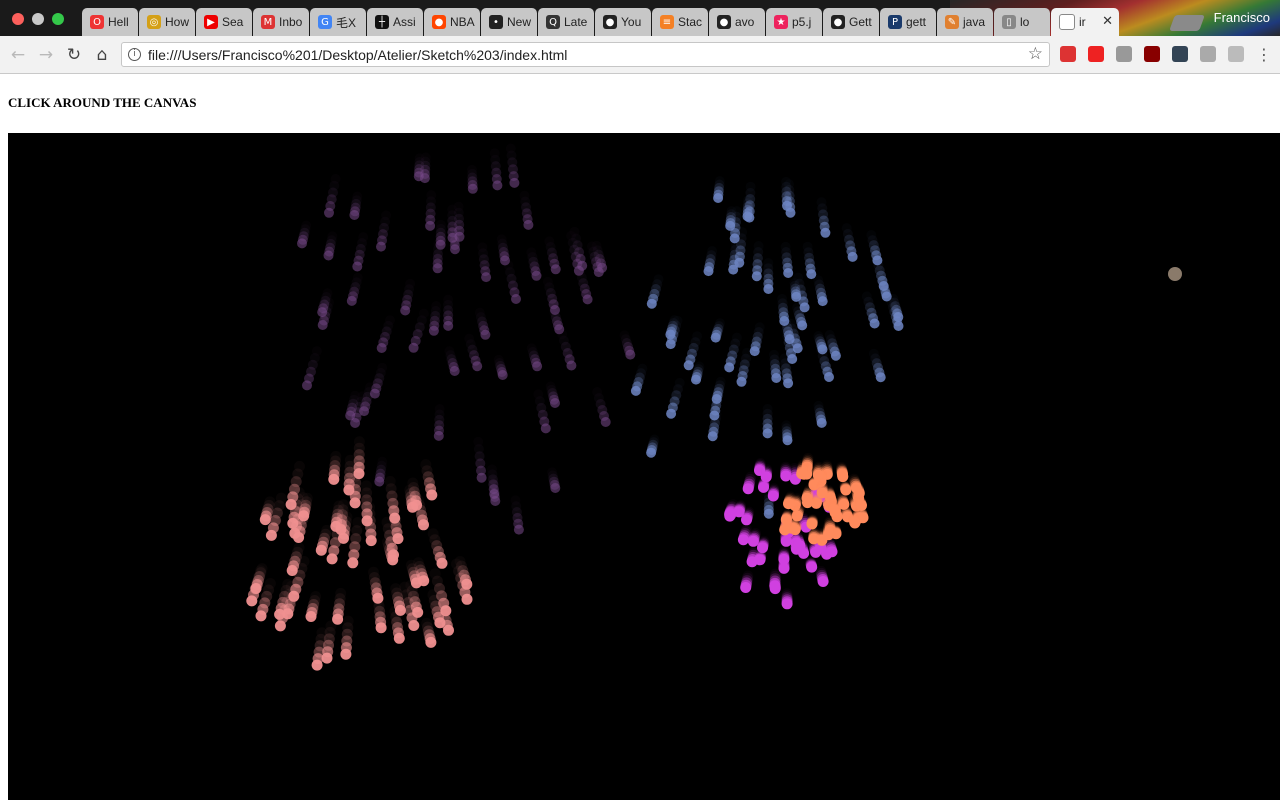 The width and height of the screenshot is (1280, 800). I want to click on tab-5: ┼ Assi, so click(395, 22).